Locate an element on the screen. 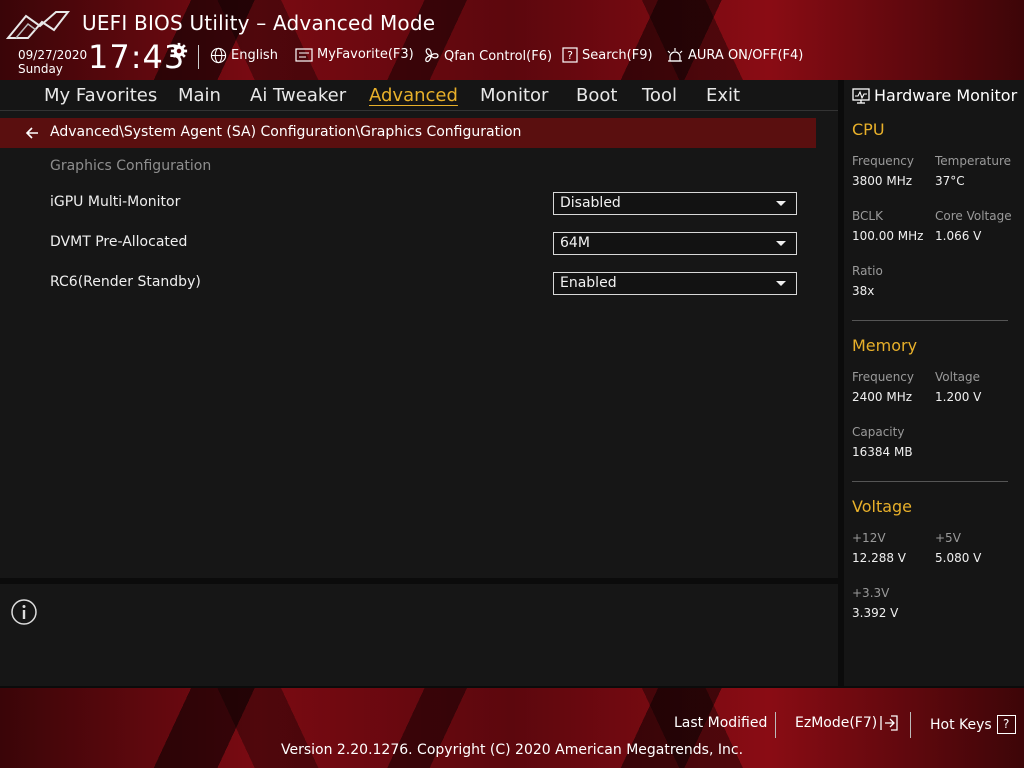 The width and height of the screenshot is (1024, 768). ezmode-button: EzMode(F7) is located at coordinates (847, 723).